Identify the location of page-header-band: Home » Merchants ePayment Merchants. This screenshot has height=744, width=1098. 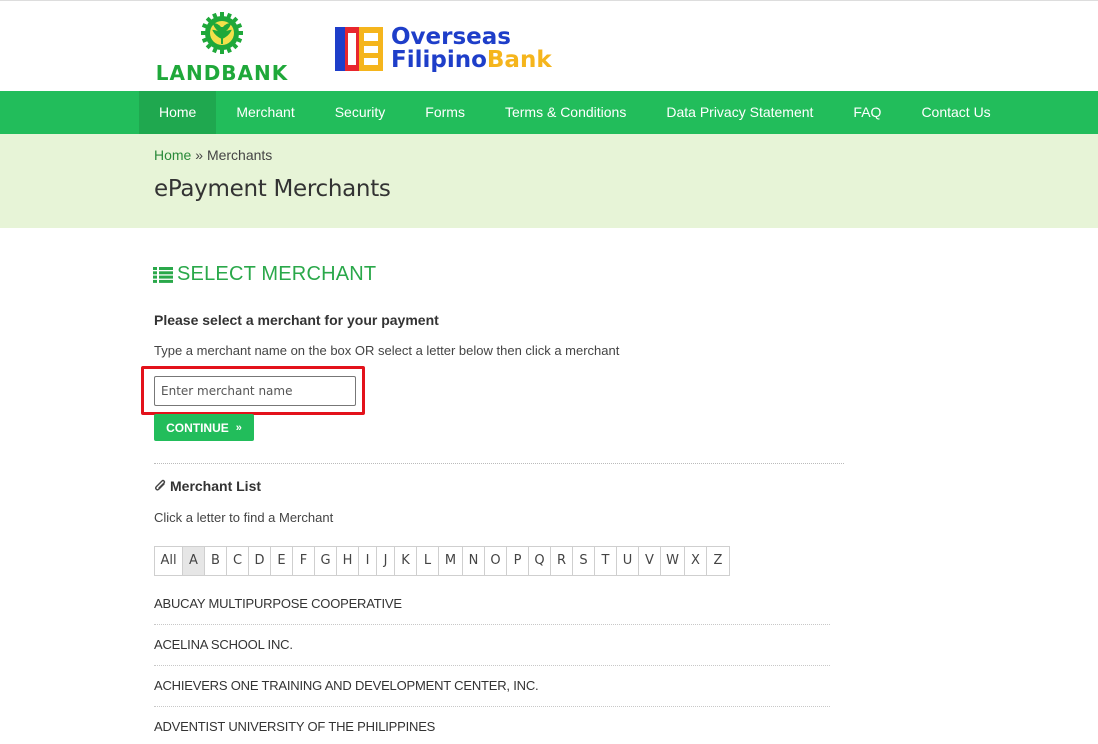
(549, 181).